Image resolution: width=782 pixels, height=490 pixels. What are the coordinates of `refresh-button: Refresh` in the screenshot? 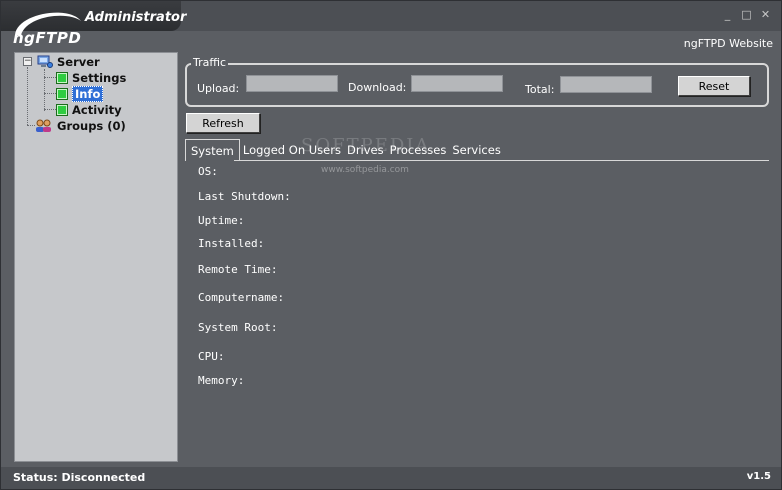 It's located at (223, 123).